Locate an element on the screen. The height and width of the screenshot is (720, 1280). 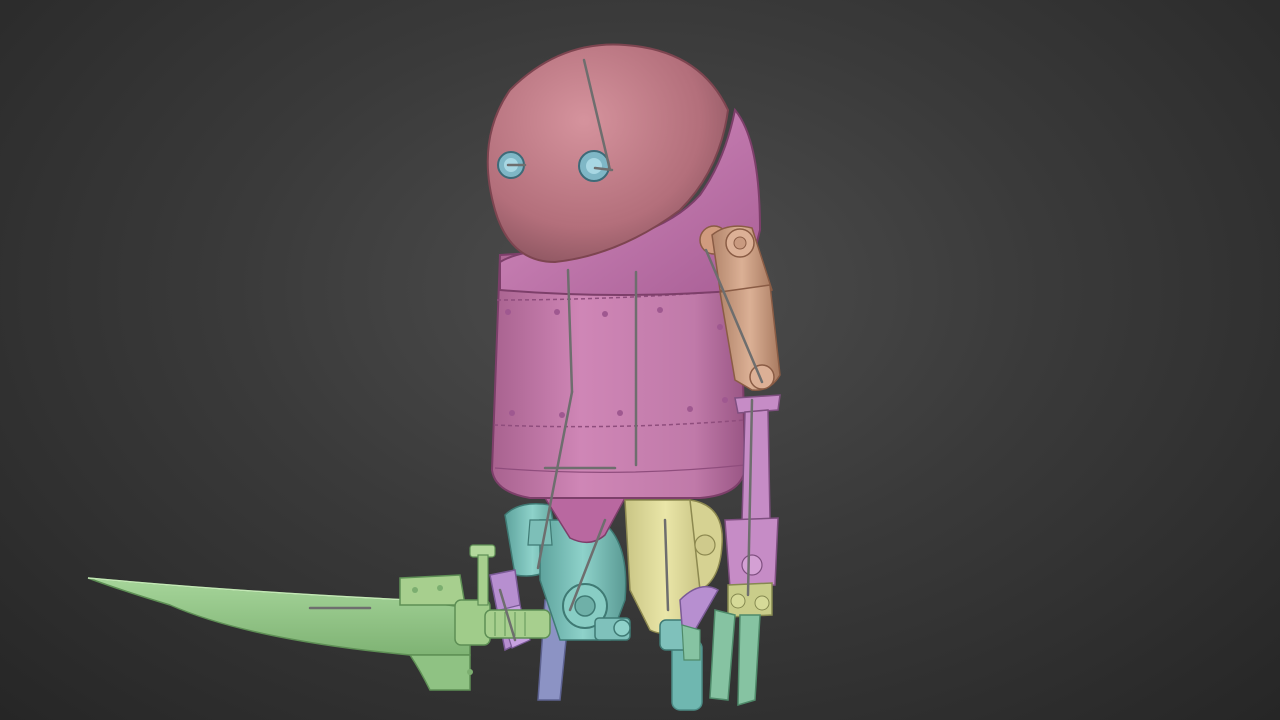
sword-guard is located at coordinates (432, 590).